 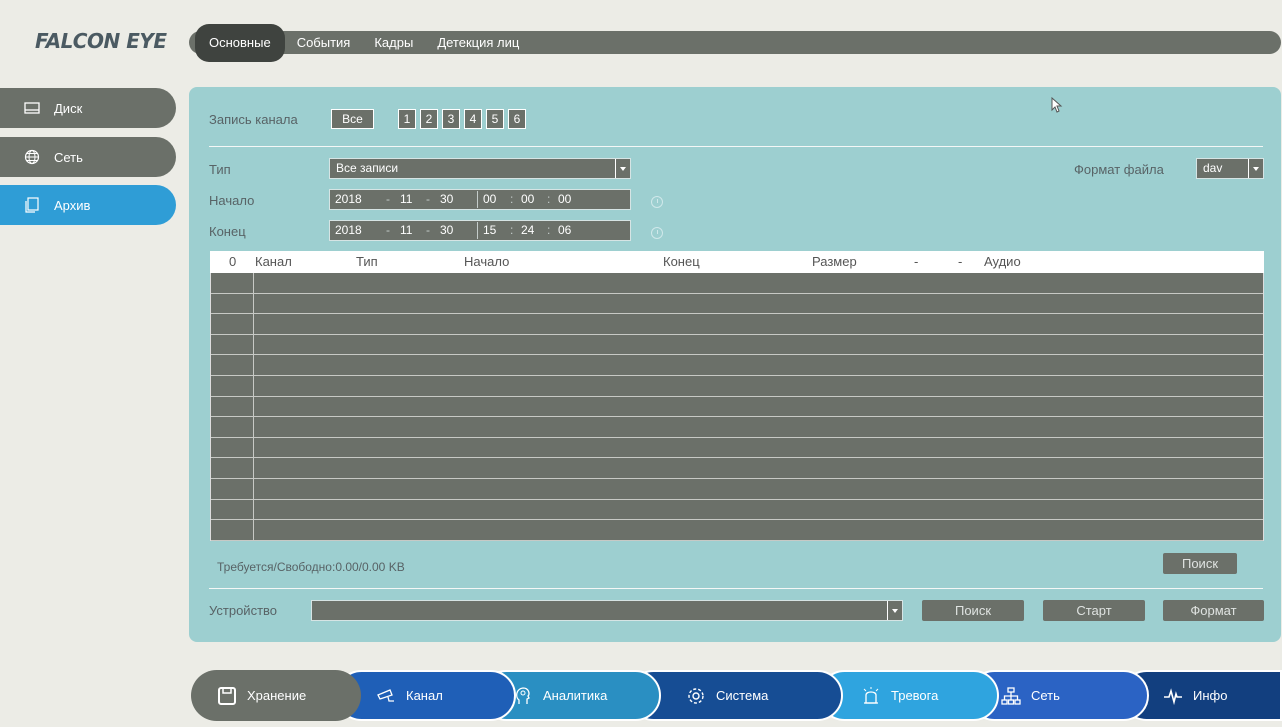 I want to click on nav-alarm: Тревога, so click(x=909, y=695).